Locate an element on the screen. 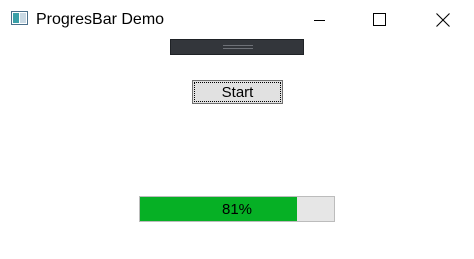 The height and width of the screenshot is (259, 474). maximize-button is located at coordinates (380, 20).